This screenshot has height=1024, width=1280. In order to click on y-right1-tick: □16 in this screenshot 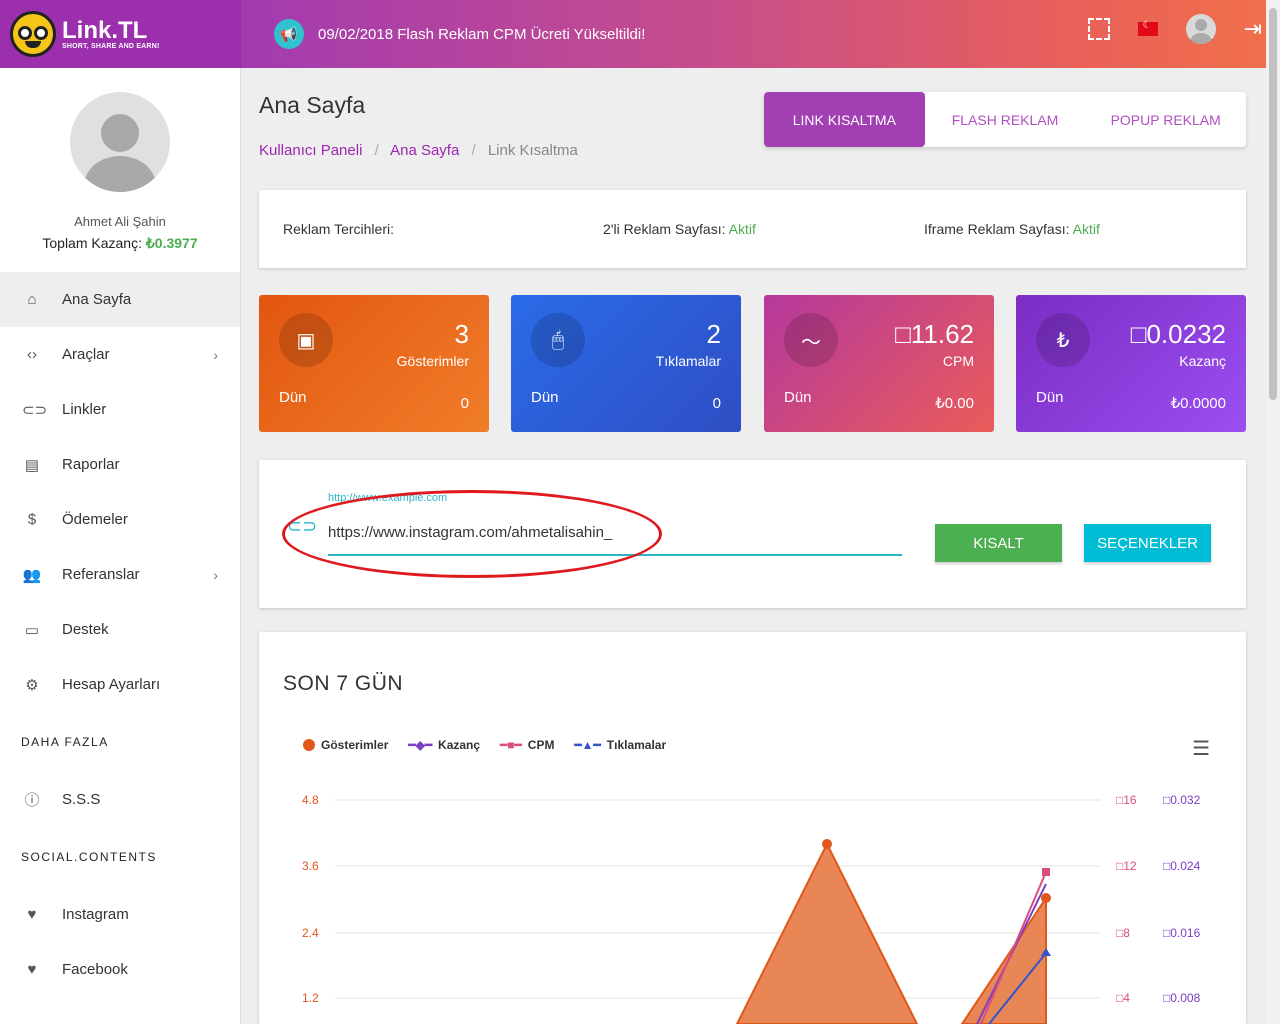, I will do `click(1126, 800)`.